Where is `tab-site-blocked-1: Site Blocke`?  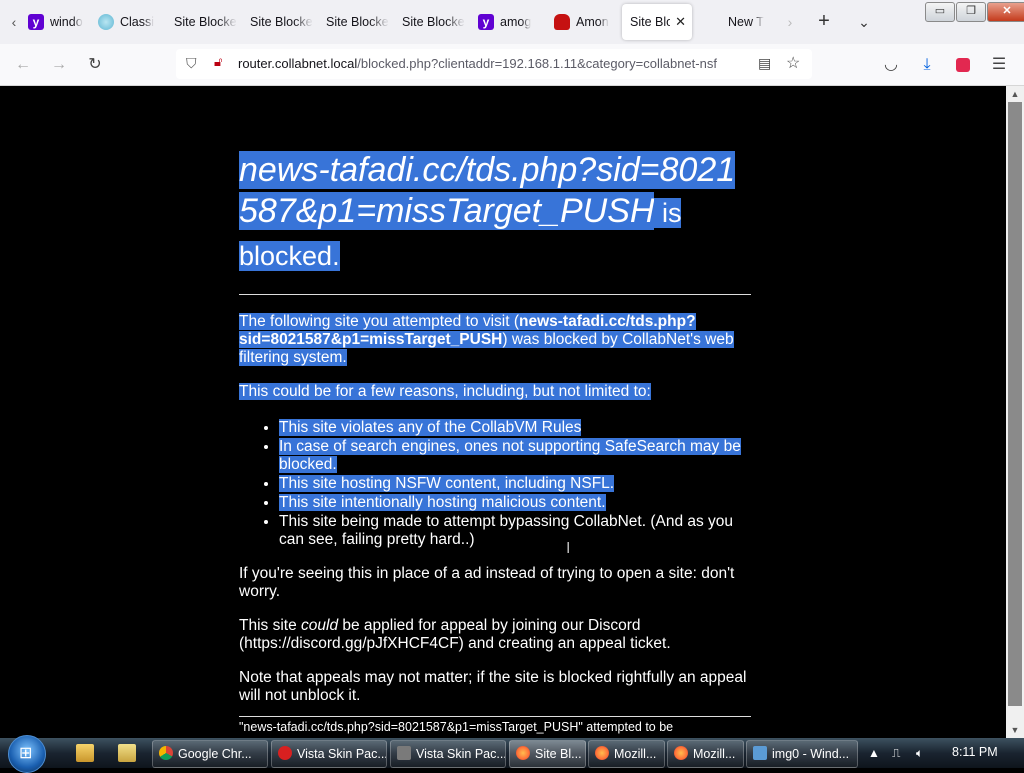 tab-site-blocked-1: Site Blocke is located at coordinates (206, 22).